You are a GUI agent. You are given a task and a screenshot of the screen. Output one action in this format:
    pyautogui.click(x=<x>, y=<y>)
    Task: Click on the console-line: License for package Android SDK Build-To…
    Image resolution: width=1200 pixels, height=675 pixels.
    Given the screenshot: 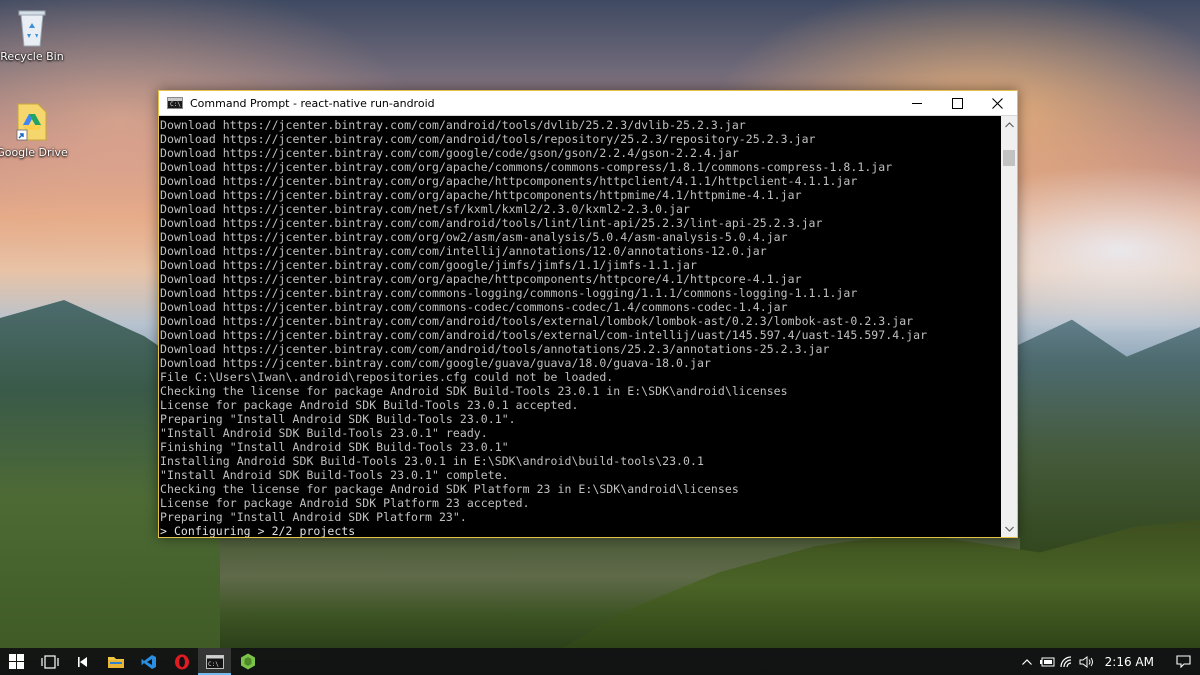 What is the action you would take?
    pyautogui.click(x=369, y=405)
    